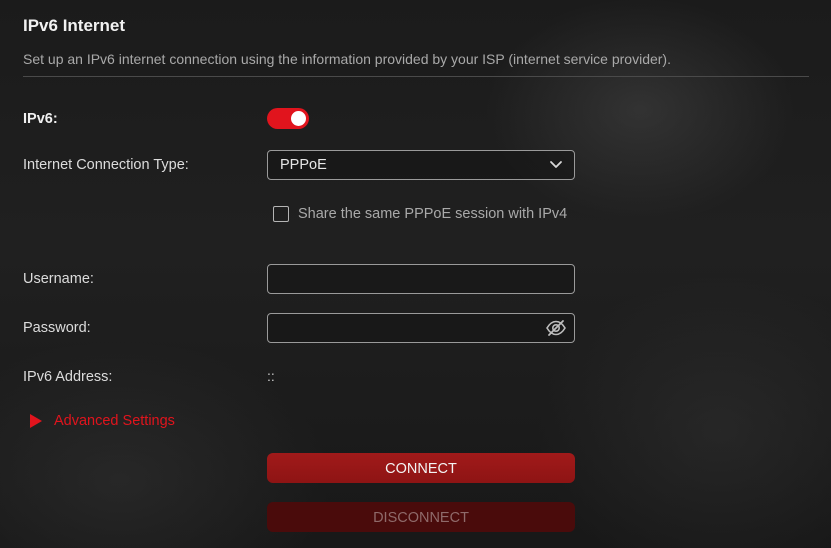  Describe the element at coordinates (556, 164) in the screenshot. I see `chevron-down-icon` at that location.